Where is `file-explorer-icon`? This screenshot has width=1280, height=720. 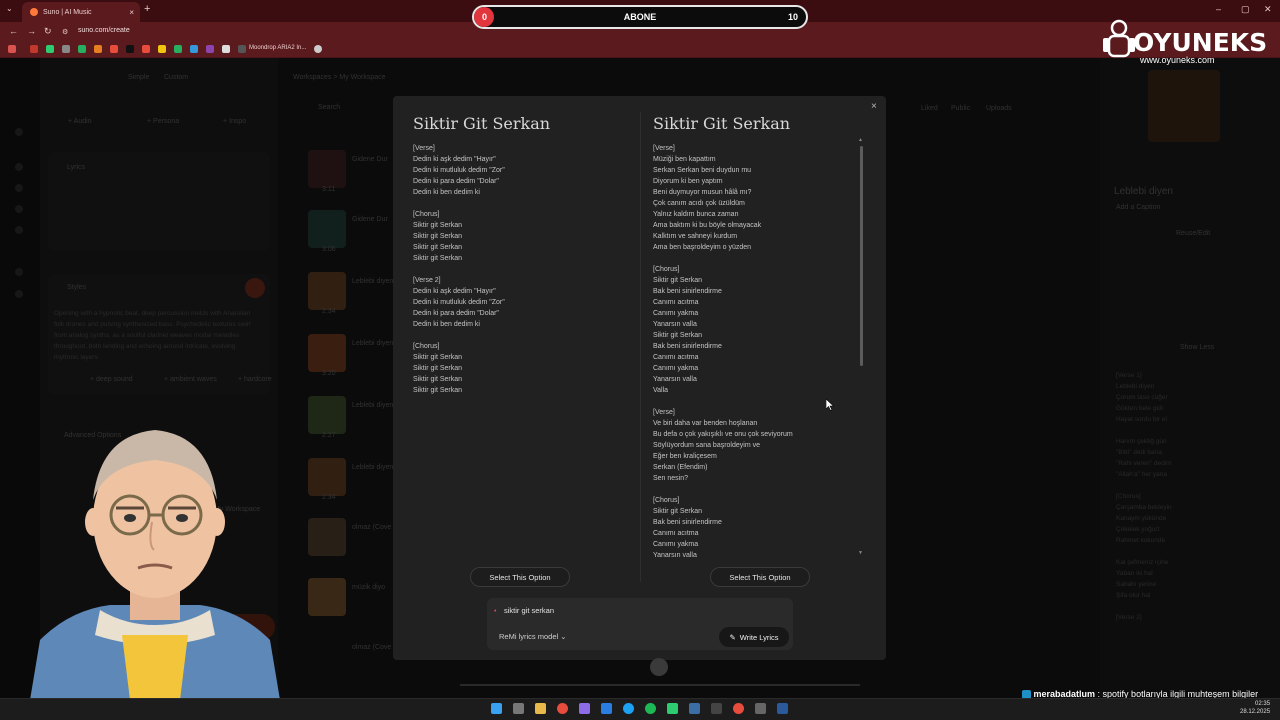
file-explorer-icon is located at coordinates (540, 708).